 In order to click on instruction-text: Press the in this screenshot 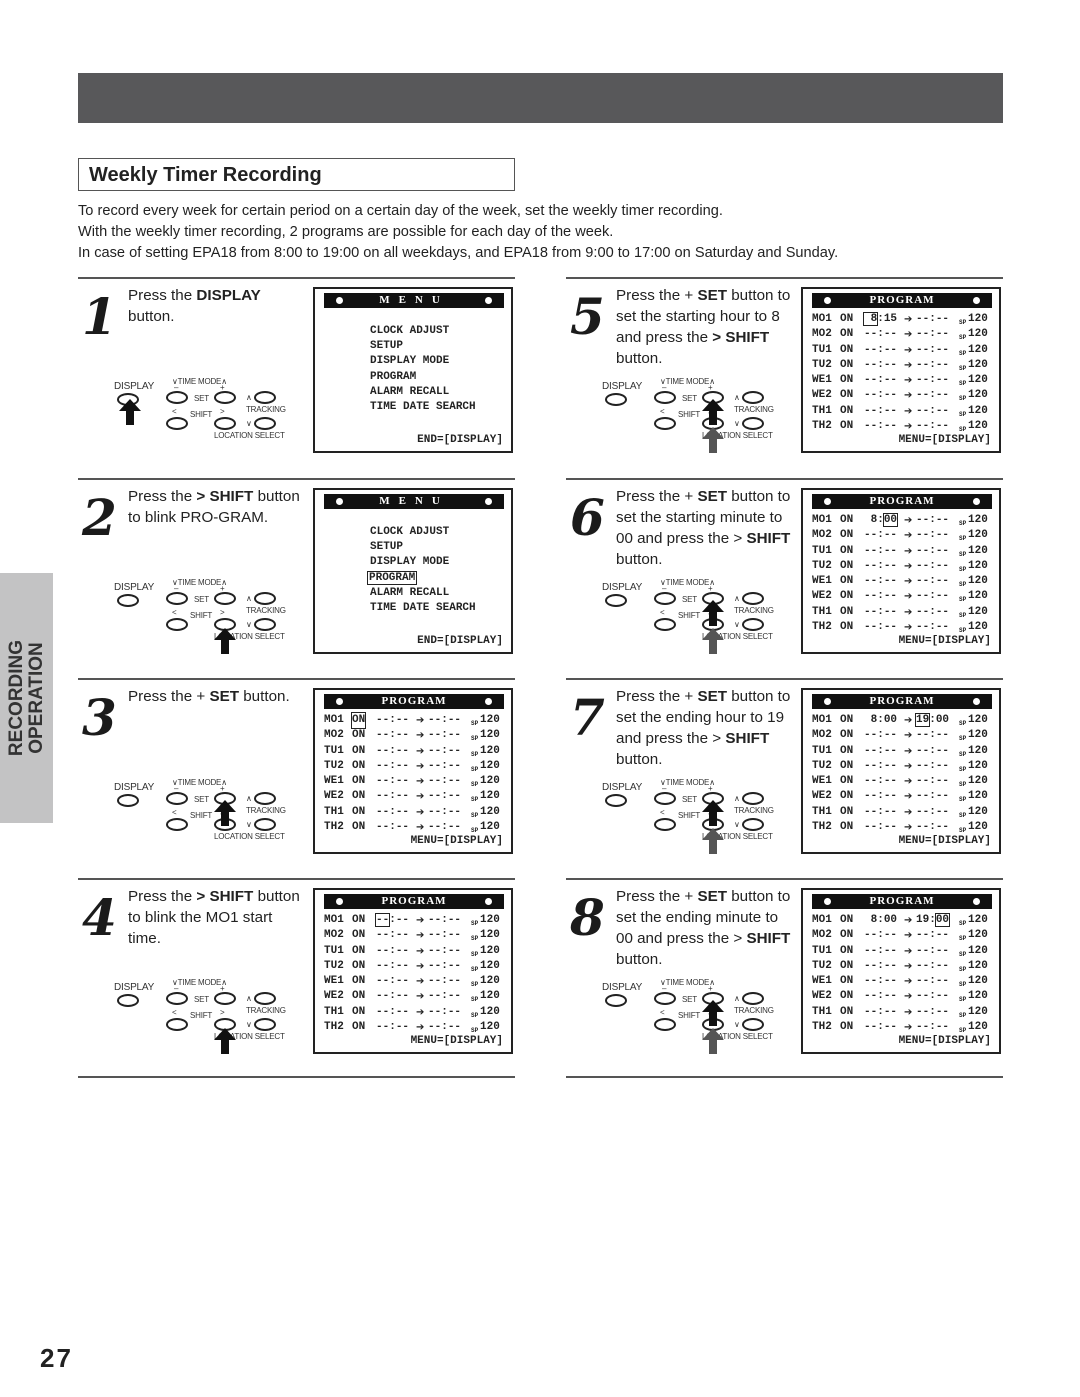, I will do `click(162, 295)`.